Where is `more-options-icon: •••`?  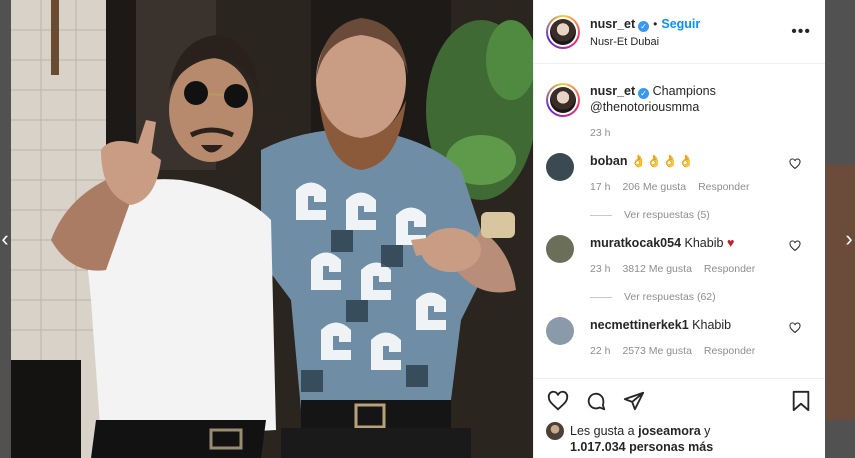
more-options-icon: ••• is located at coordinates (801, 32).